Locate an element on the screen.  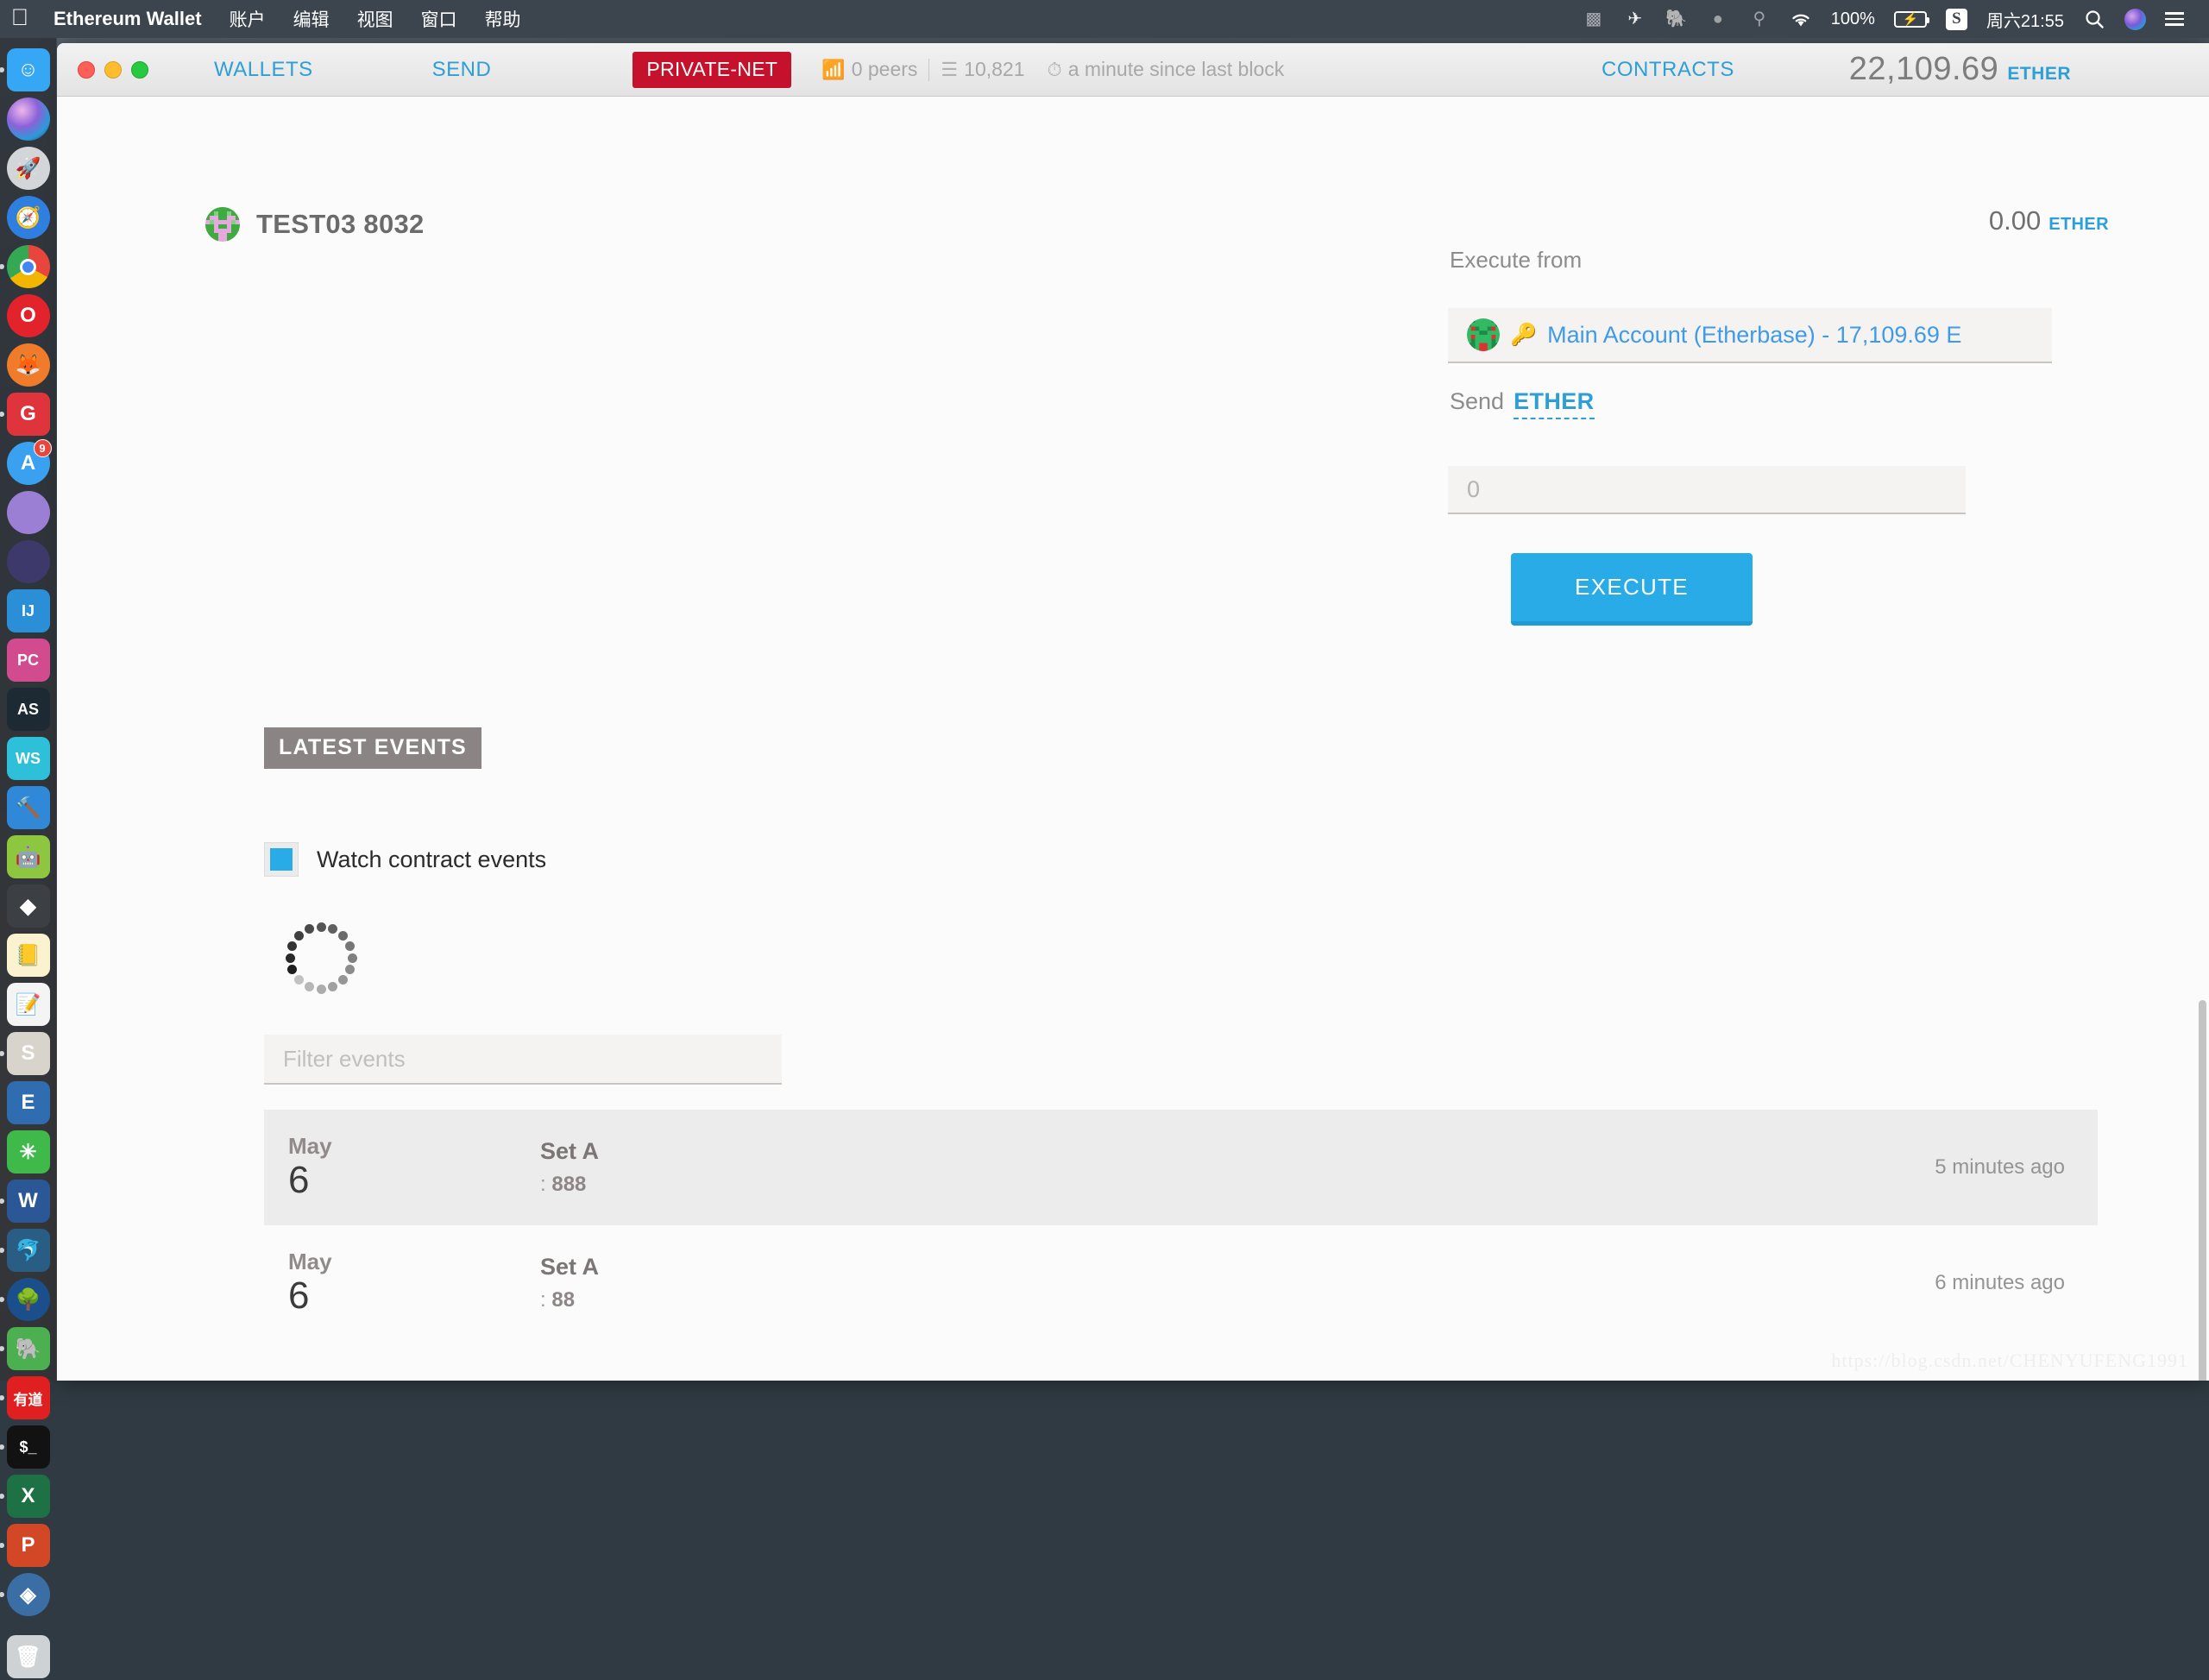
event-month: May is located at coordinates (414, 1147).